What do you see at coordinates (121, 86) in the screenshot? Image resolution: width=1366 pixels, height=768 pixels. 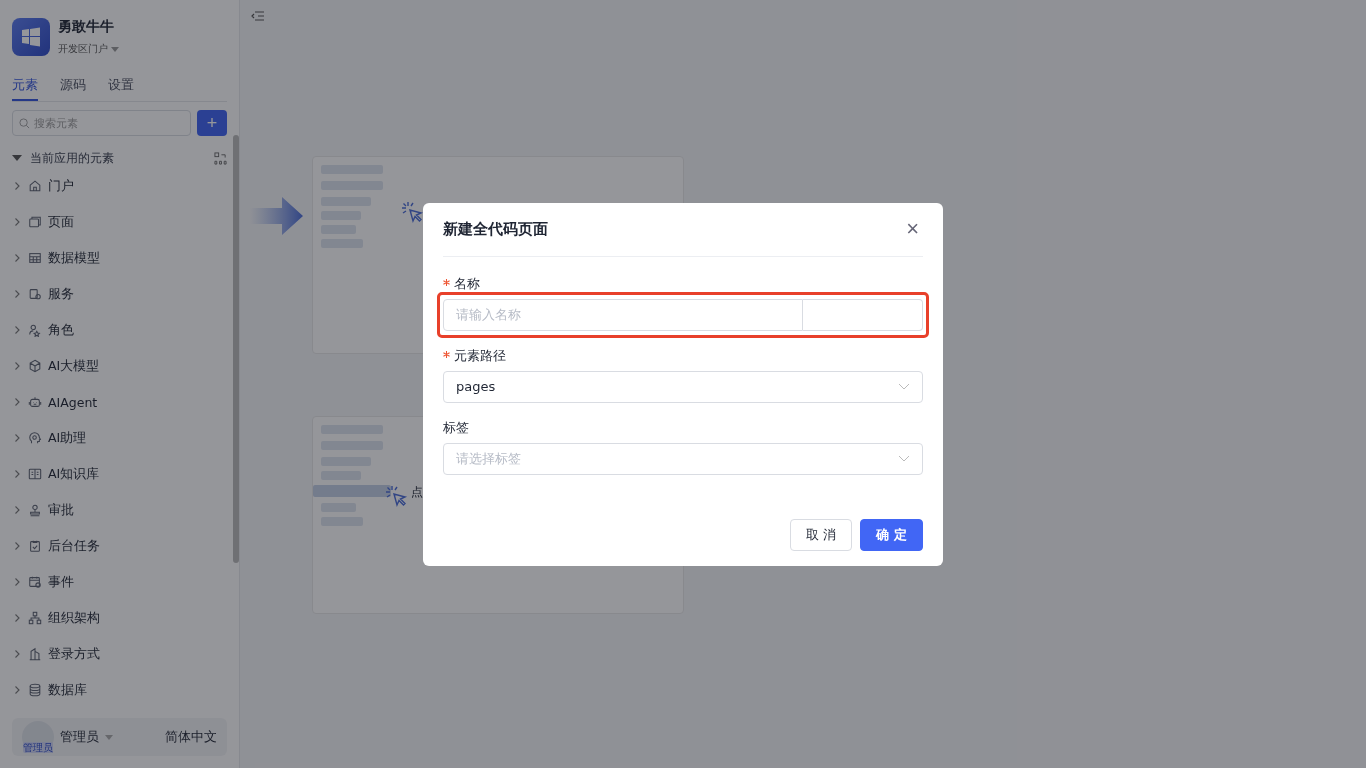 I see `tab: 设置` at bounding box center [121, 86].